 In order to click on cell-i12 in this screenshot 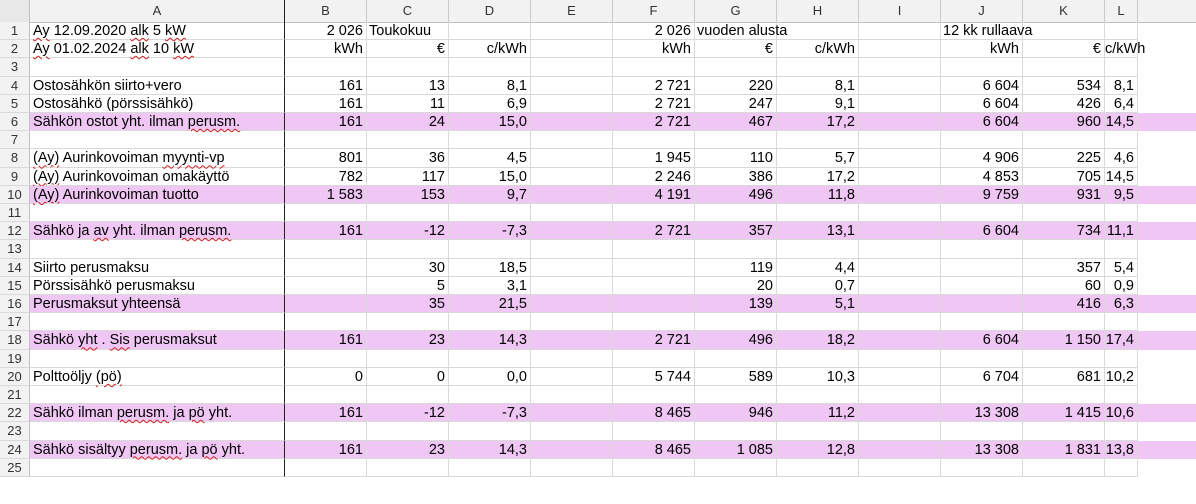, I will do `click(900, 231)`.